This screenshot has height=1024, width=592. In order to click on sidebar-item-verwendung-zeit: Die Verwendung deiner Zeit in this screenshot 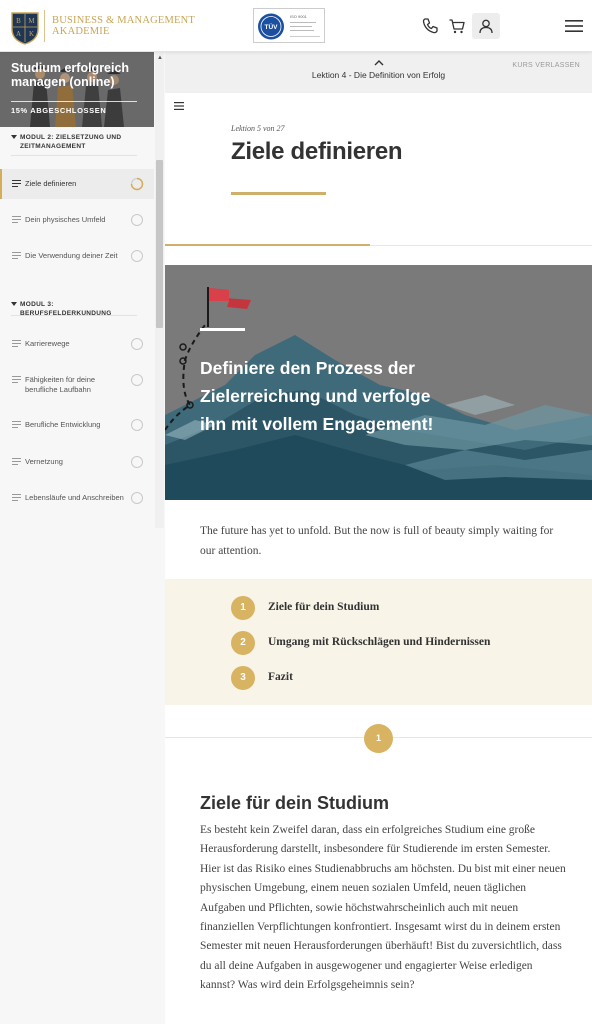, I will do `click(77, 256)`.